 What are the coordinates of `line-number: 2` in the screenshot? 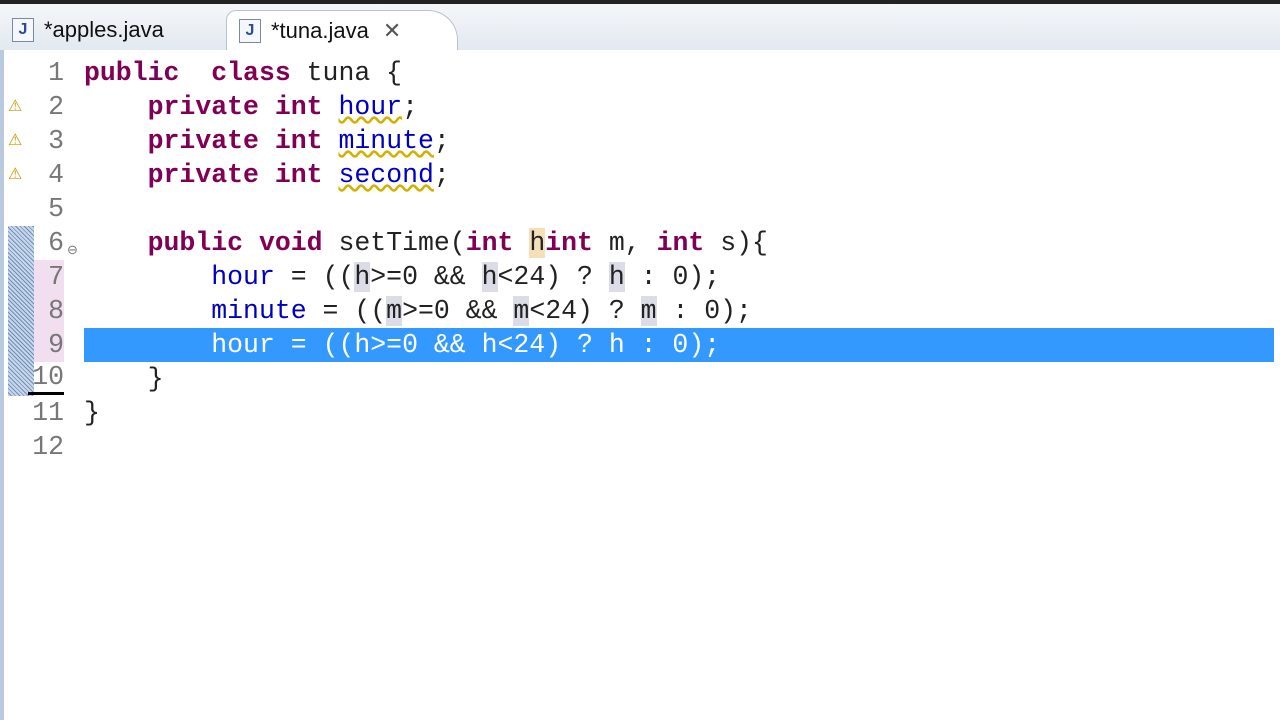 It's located at (56, 107).